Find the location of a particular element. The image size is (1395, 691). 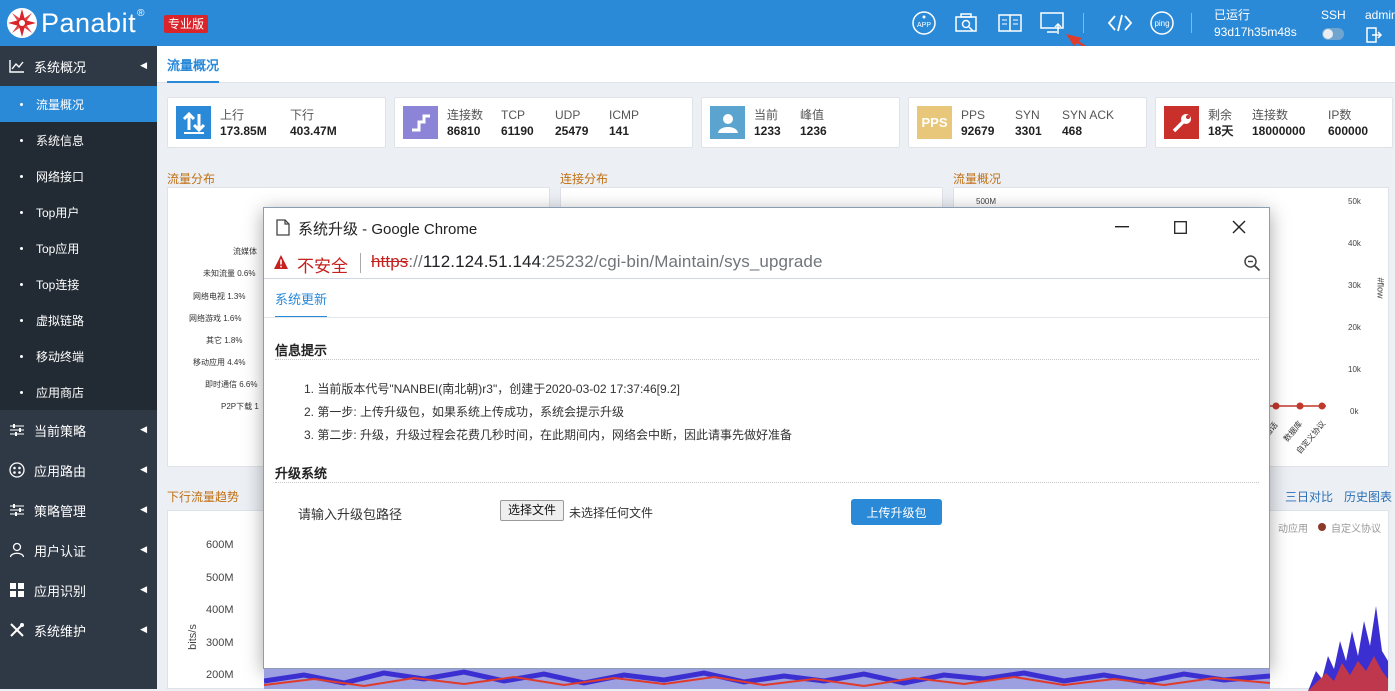

stat-ip-count: IP数 600000 is located at coordinates (1348, 123).